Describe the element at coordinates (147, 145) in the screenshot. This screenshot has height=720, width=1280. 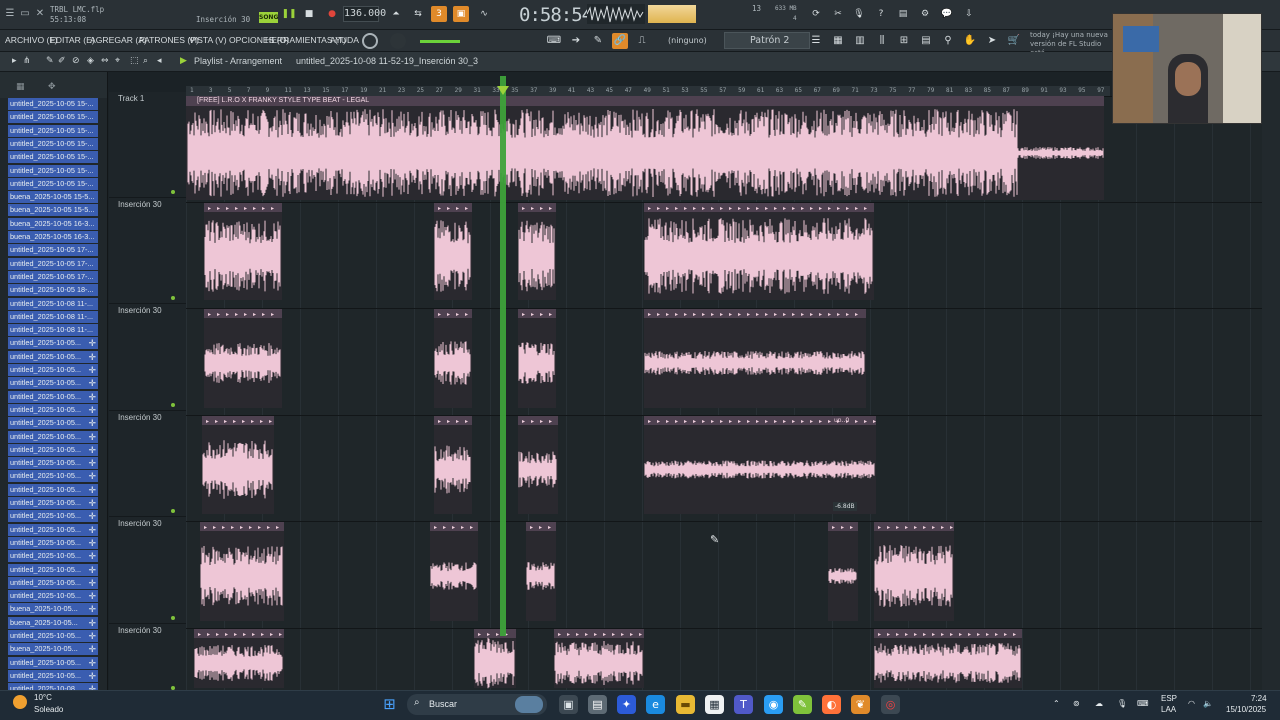
I see `track-header: Track 1` at that location.